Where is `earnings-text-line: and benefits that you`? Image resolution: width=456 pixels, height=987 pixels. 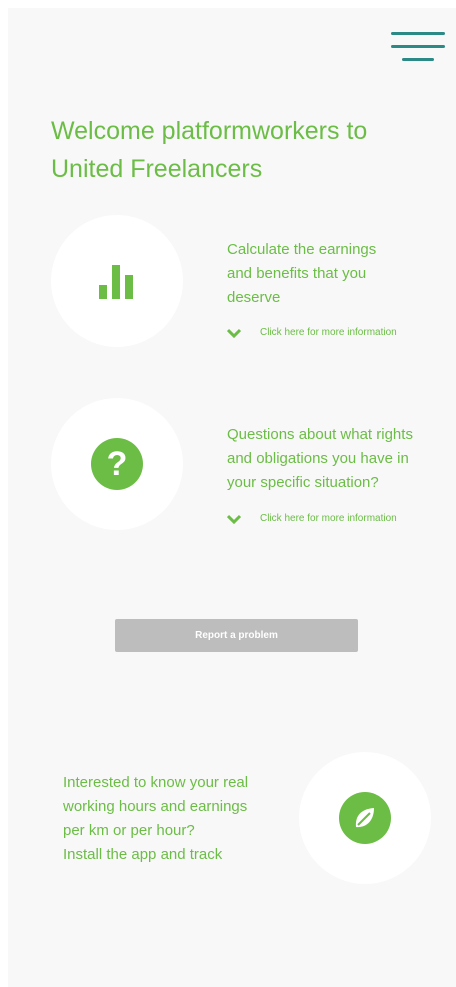
earnings-text-line: and benefits that you is located at coordinates (297, 273).